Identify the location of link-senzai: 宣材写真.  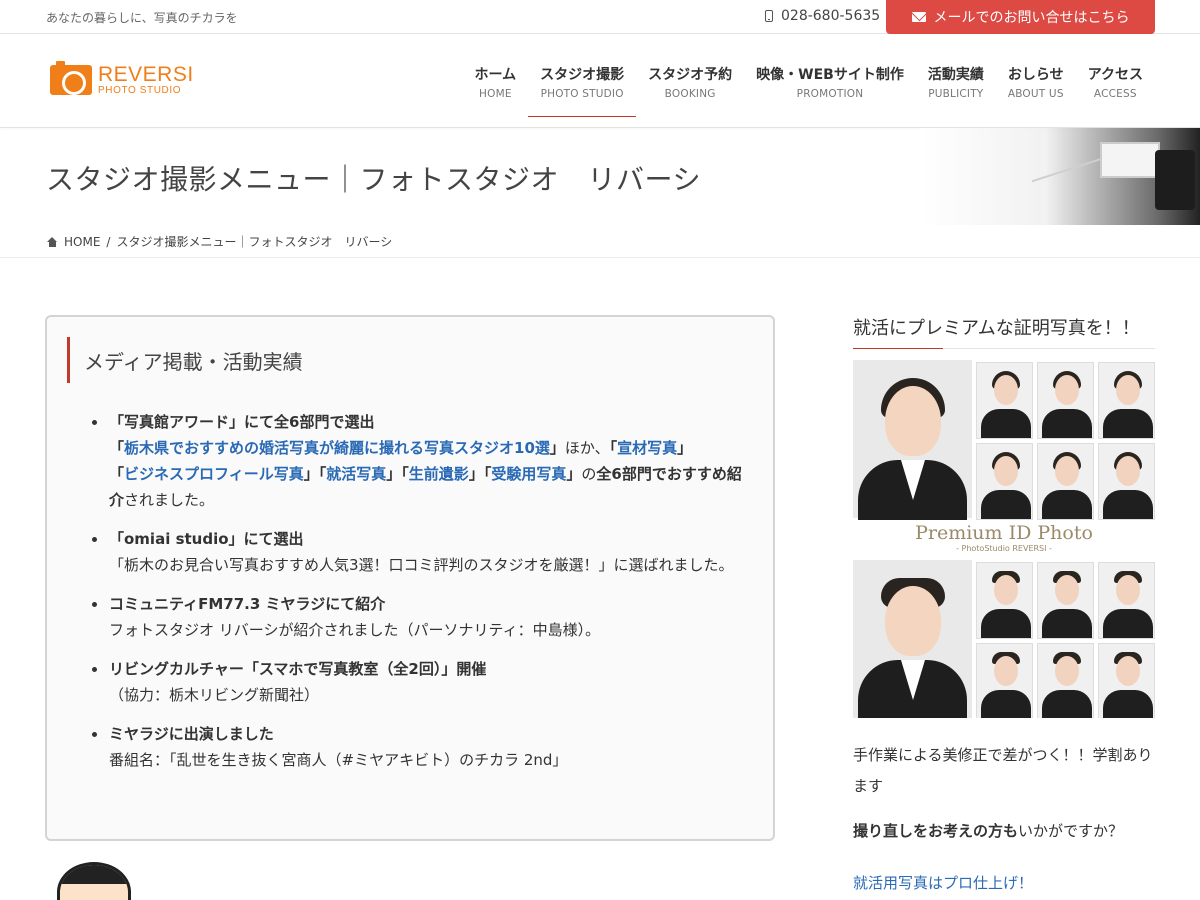
(647, 448).